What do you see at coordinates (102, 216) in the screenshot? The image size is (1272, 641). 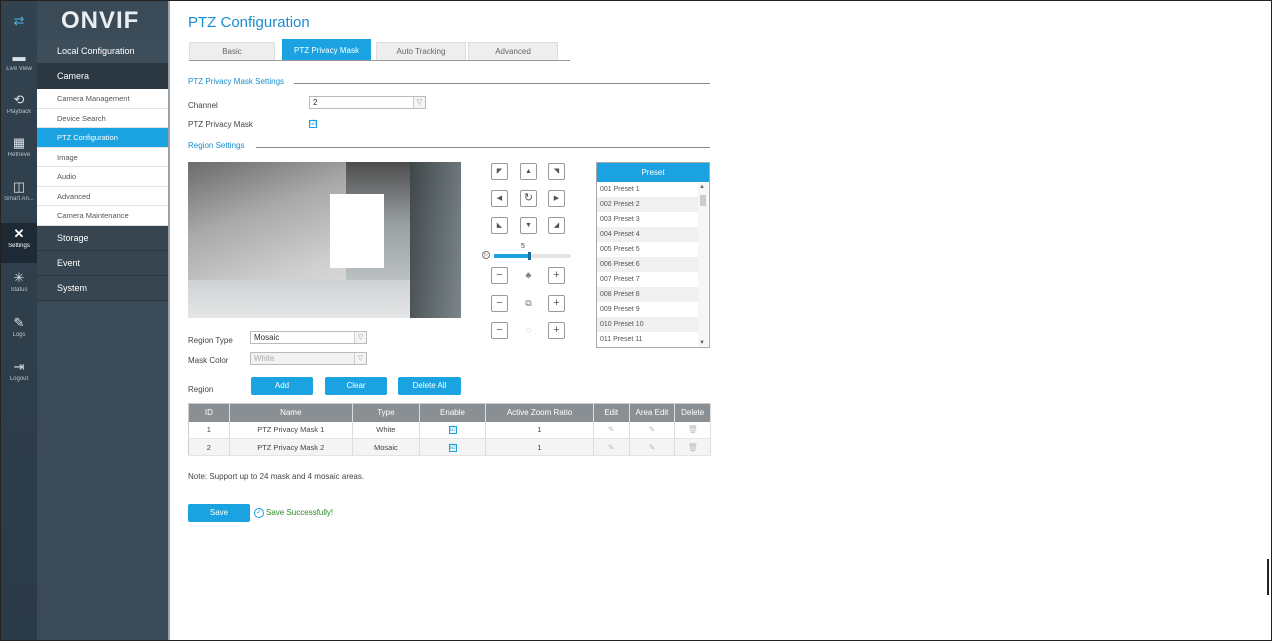 I see `submenu-camera-maintenance: Camera Maintenance` at bounding box center [102, 216].